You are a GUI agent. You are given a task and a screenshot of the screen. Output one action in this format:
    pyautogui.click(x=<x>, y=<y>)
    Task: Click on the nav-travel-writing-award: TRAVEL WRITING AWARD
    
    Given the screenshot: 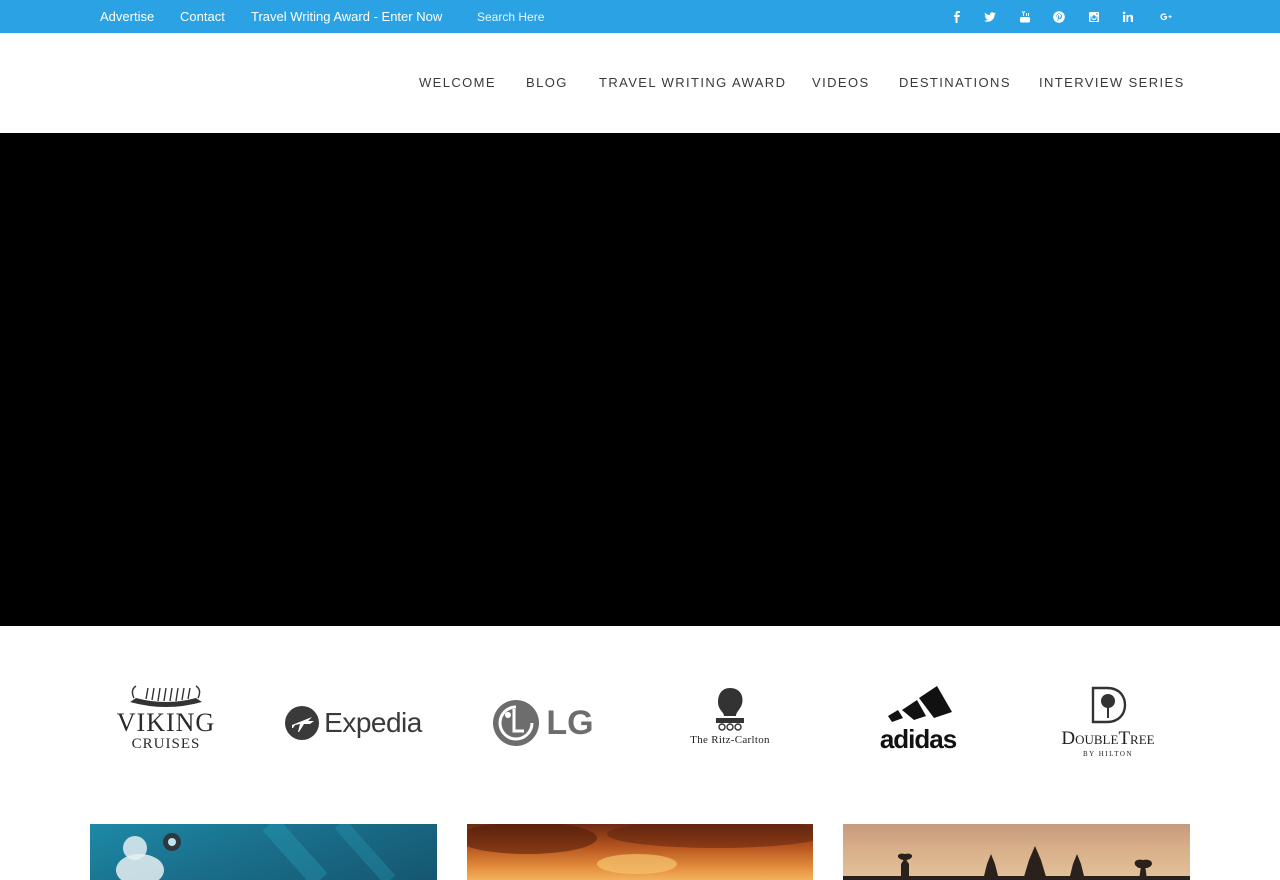 What is the action you would take?
    pyautogui.click(x=692, y=83)
    